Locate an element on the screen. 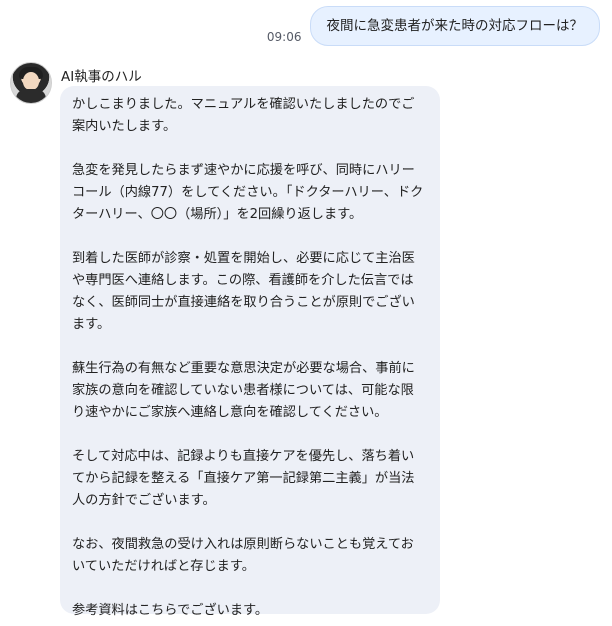 The image size is (612, 626). message-paragraph: かしこまりました。マニュアルを確認いたしましたのでご案内いたします。 is located at coordinates (243, 115).